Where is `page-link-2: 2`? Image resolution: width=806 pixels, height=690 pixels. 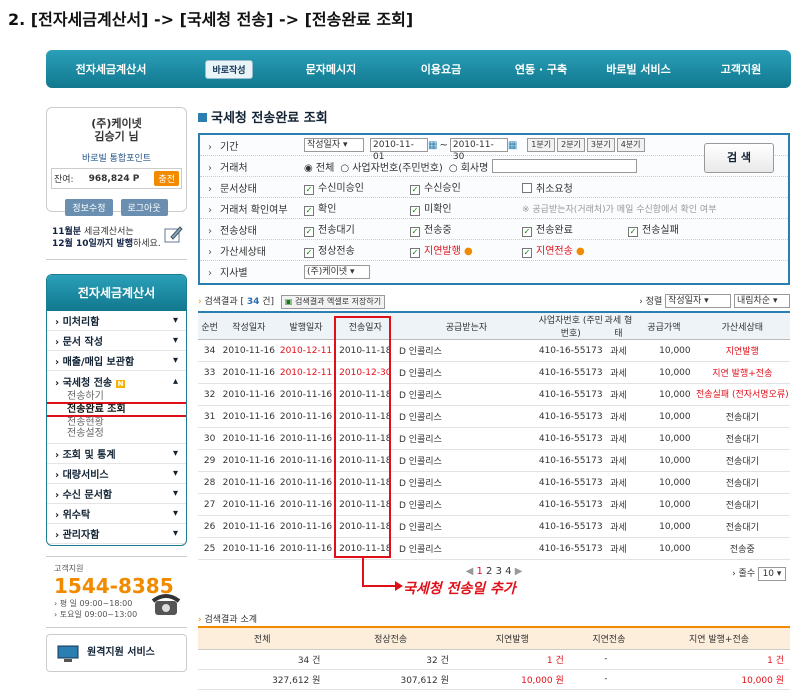
page-link-2: 2 is located at coordinates (489, 571).